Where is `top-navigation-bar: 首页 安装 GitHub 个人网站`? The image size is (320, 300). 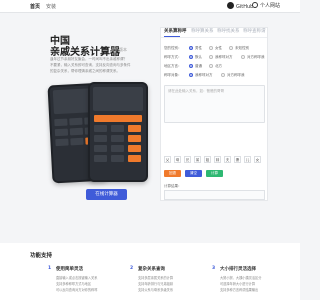
top-navigation-bar: 首页 安装 GitHub 个人网站 is located at coordinates (150, 6).